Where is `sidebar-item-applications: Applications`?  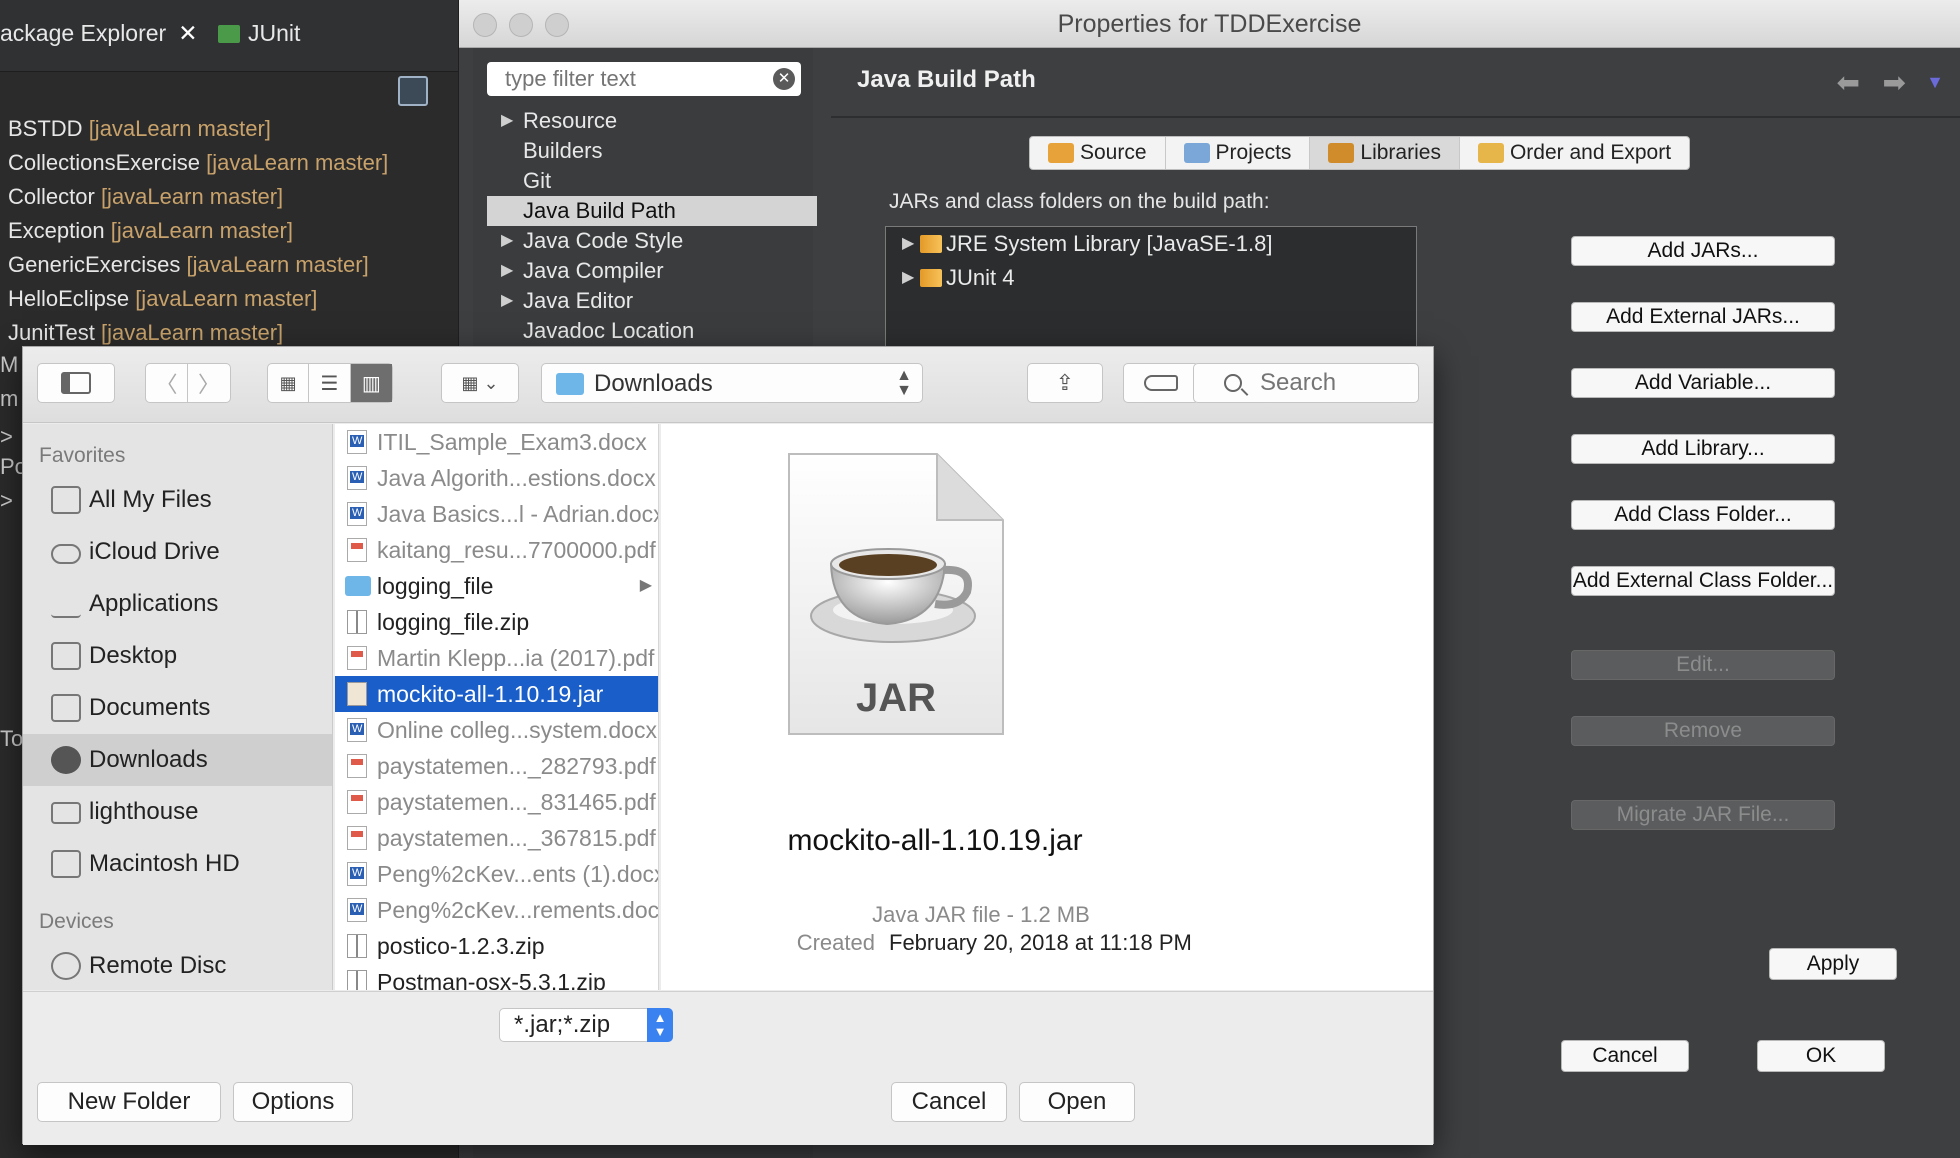 sidebar-item-applications: Applications is located at coordinates (177, 604).